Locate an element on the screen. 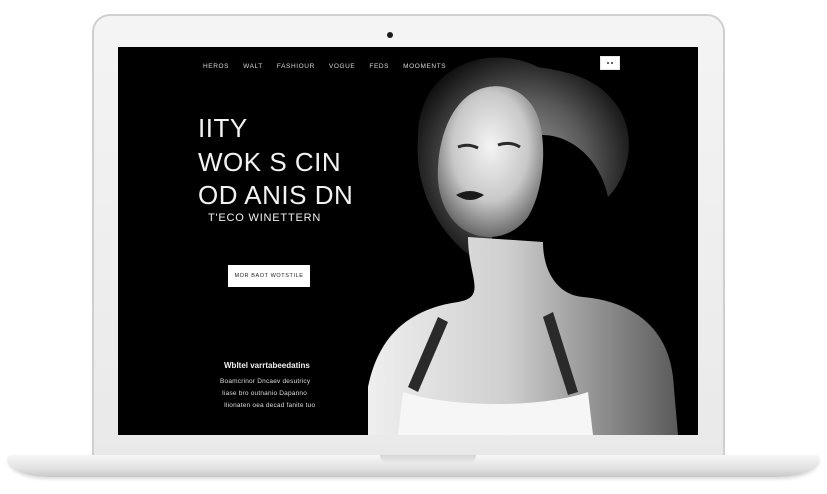  nav-item-fashiour: FASHIOUR is located at coordinates (296, 66).